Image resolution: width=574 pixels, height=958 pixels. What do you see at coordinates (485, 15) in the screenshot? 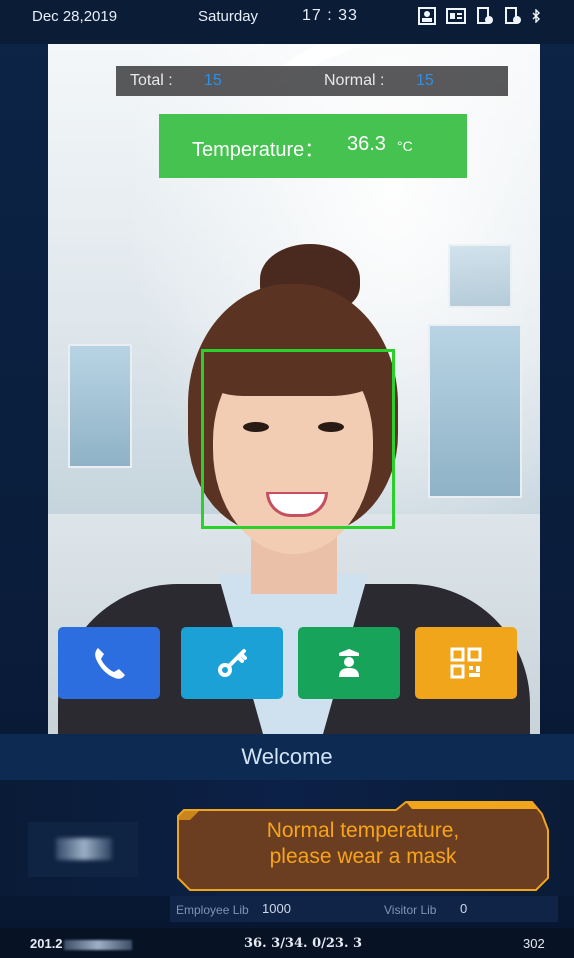
I see `lock-info-icon` at bounding box center [485, 15].